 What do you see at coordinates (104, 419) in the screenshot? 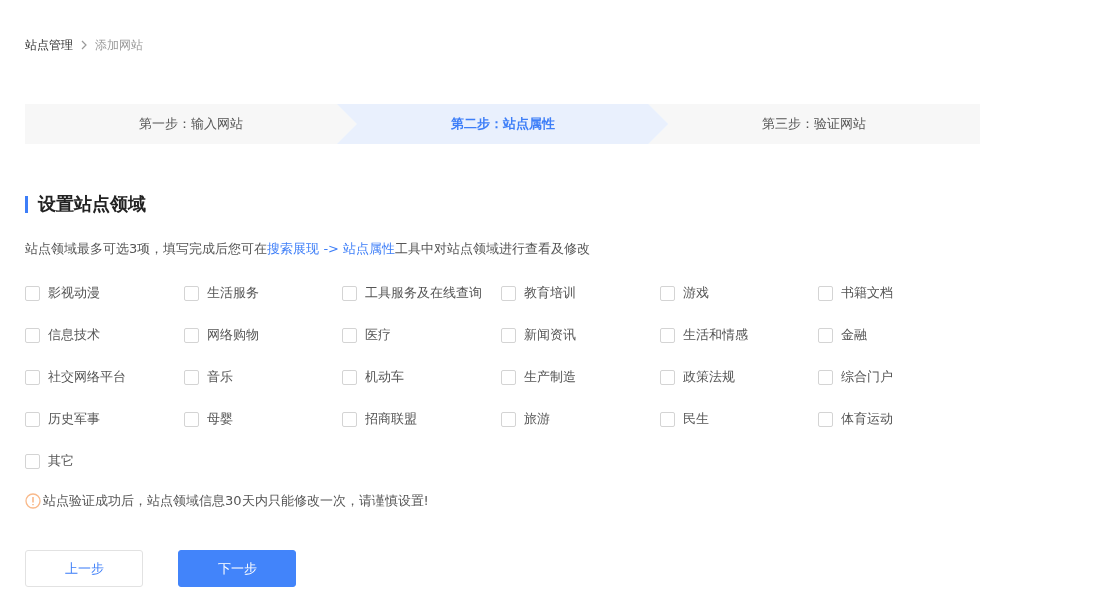
I see `domain-checkbox: 历史军事` at bounding box center [104, 419].